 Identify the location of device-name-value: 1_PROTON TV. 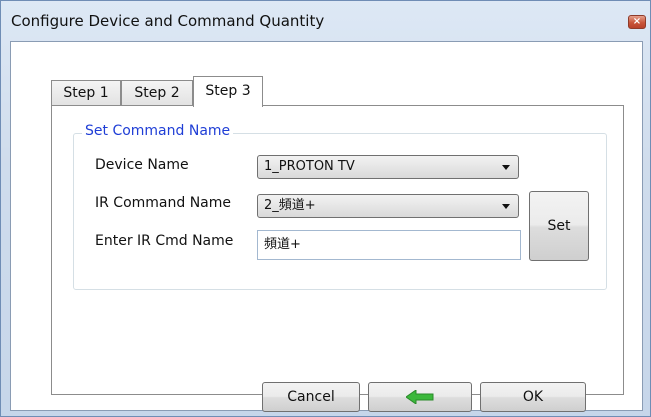
(309, 166).